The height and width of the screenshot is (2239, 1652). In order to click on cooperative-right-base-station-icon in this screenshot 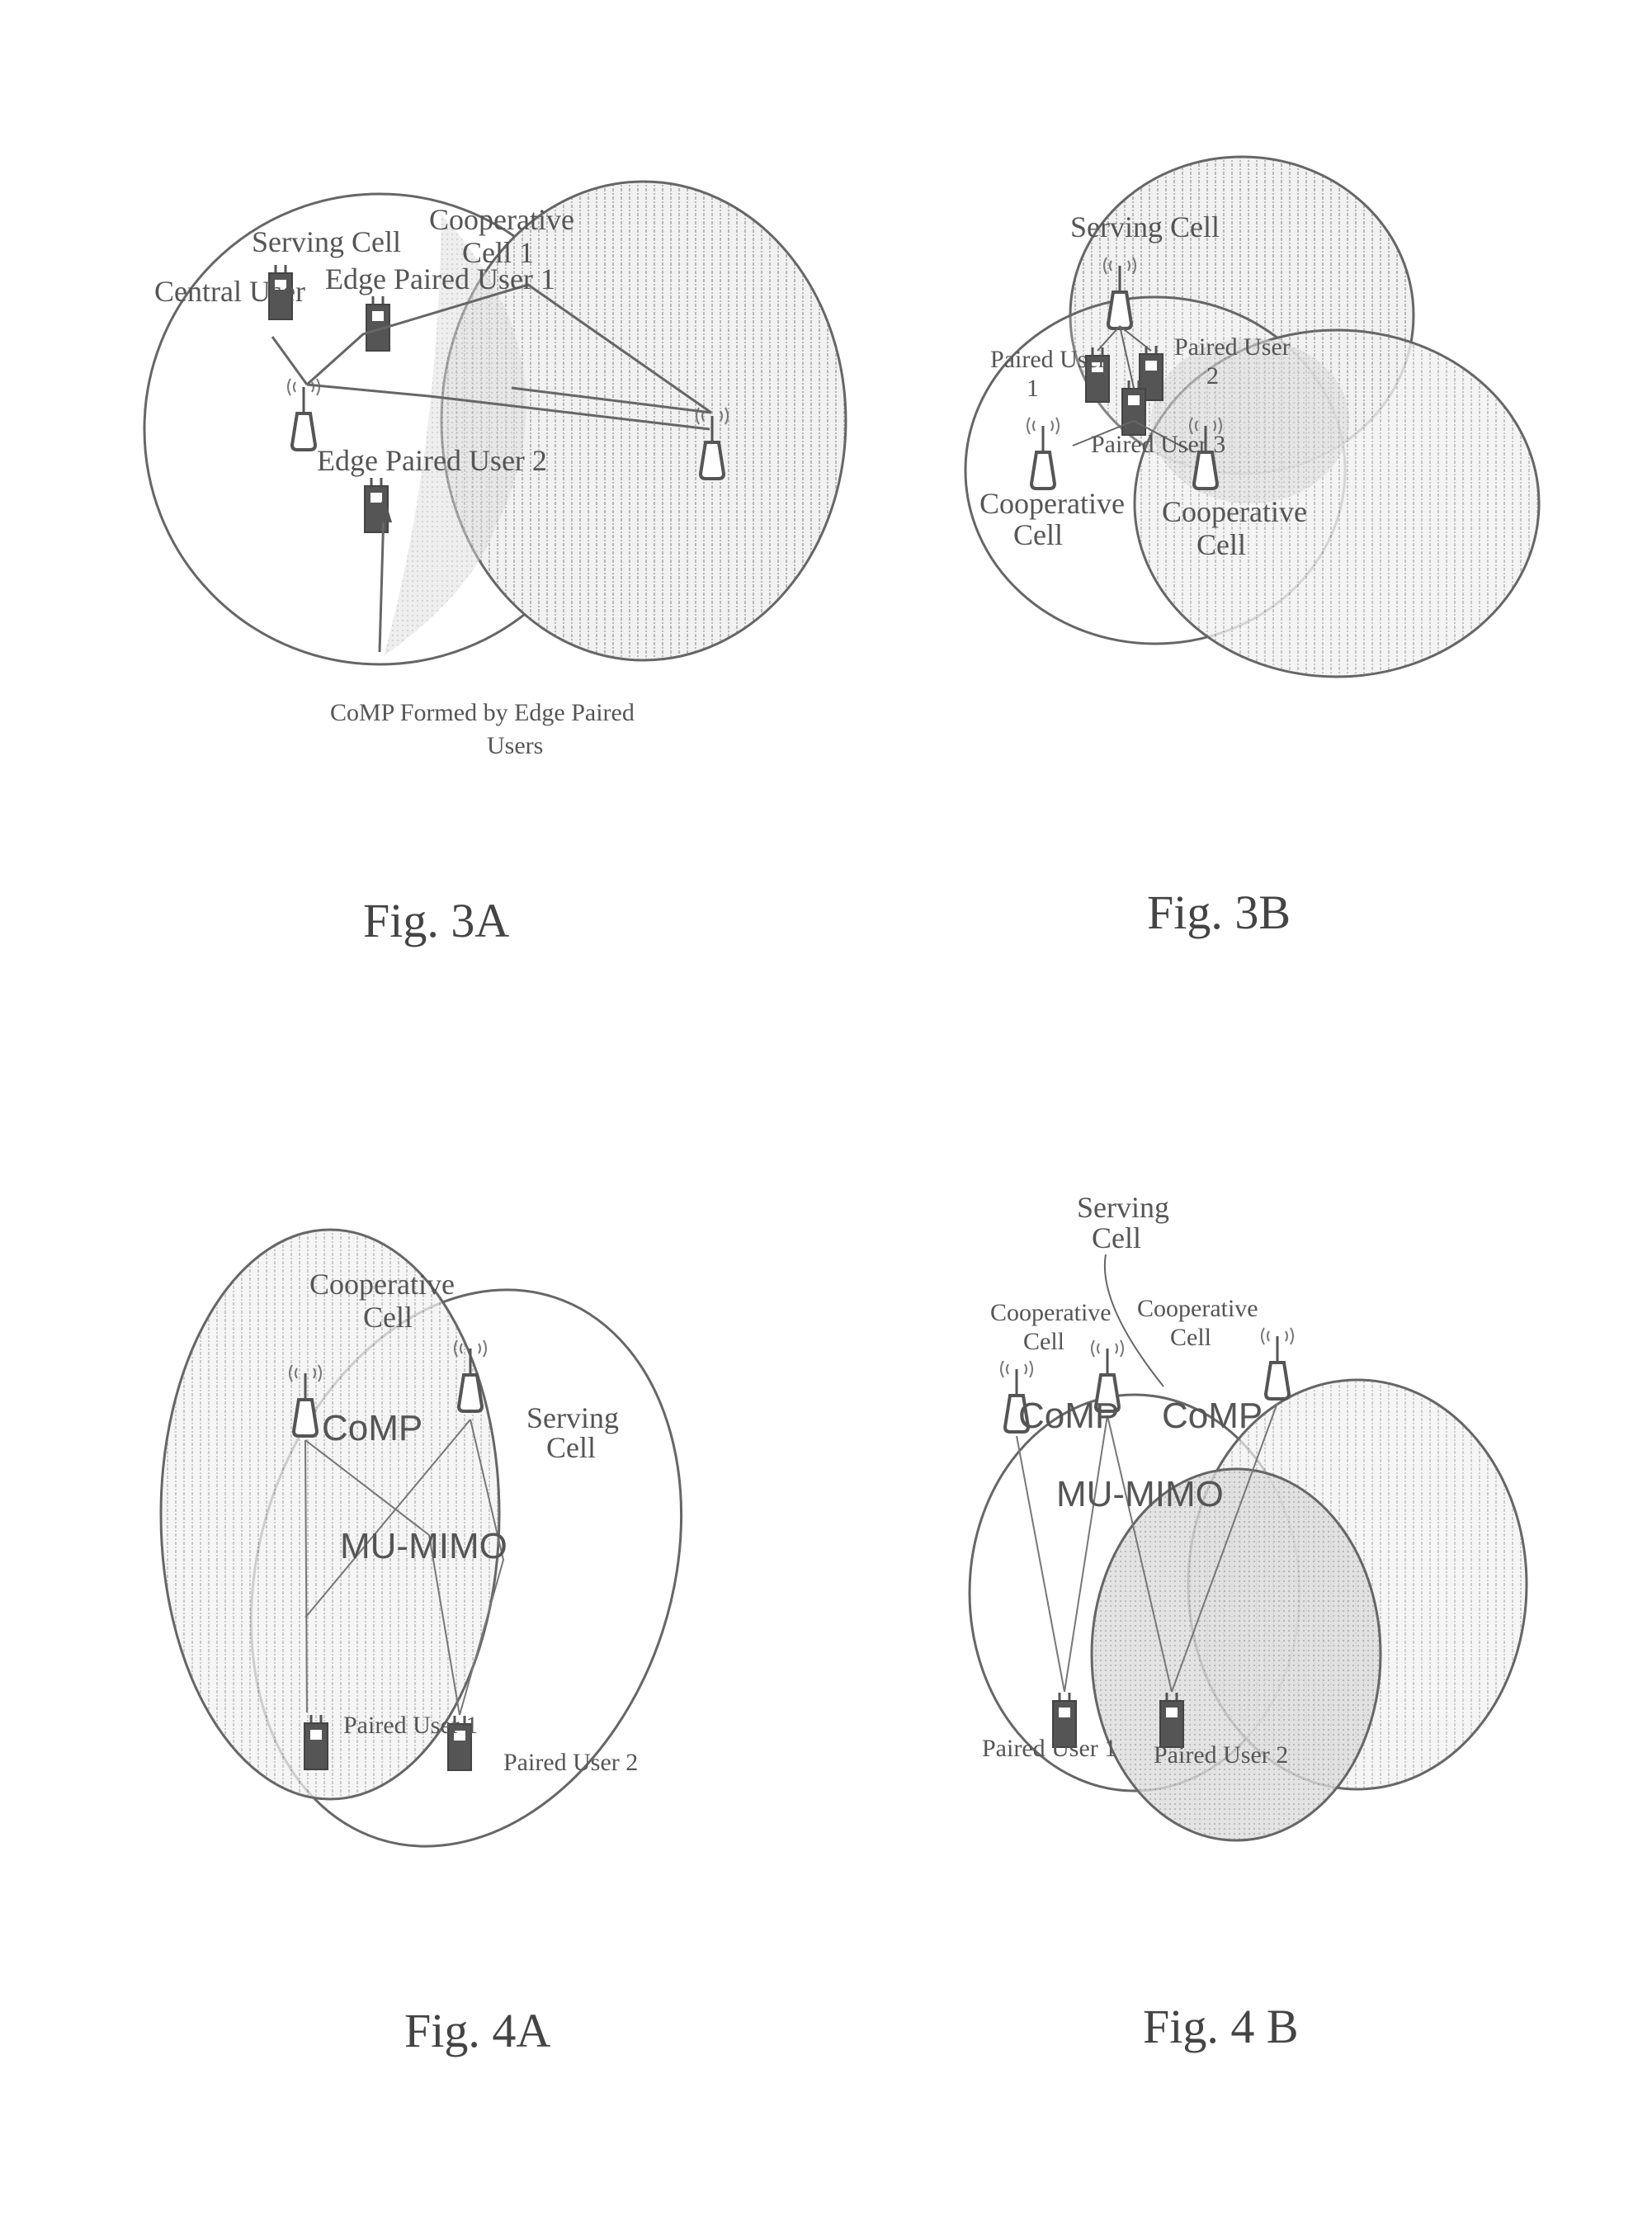, I will do `click(1278, 1363)`.